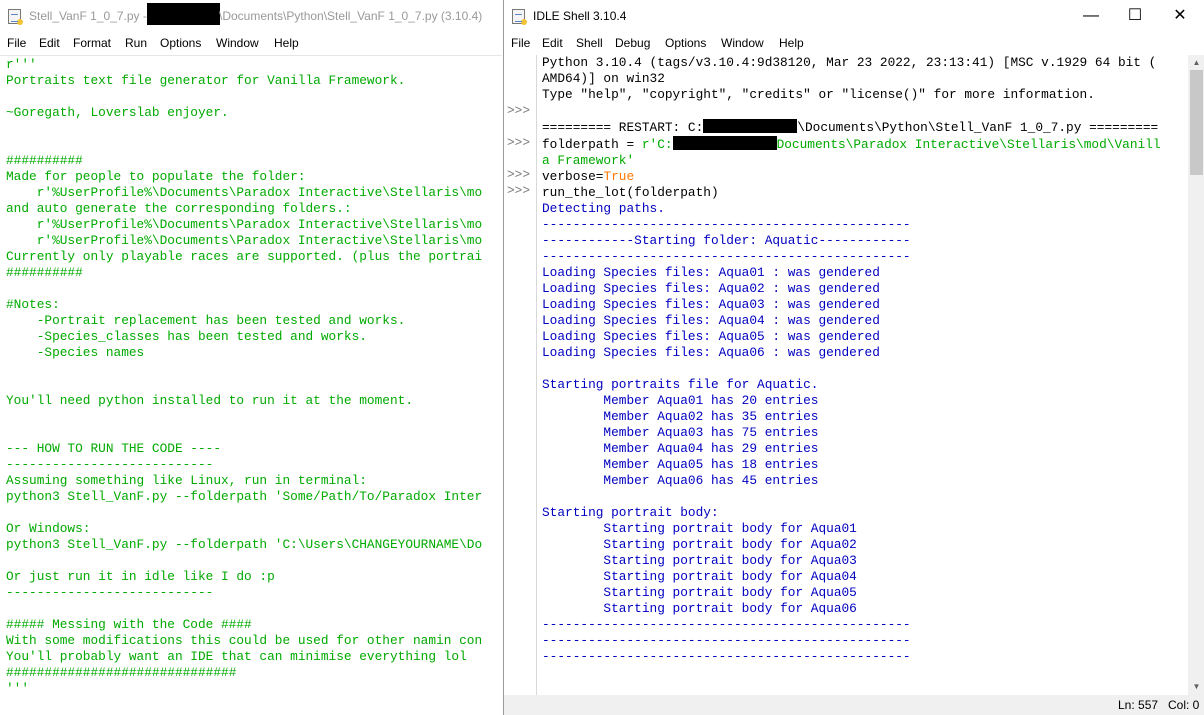  I want to click on scroll-up-arrow-icon: ▲, so click(1196, 63).